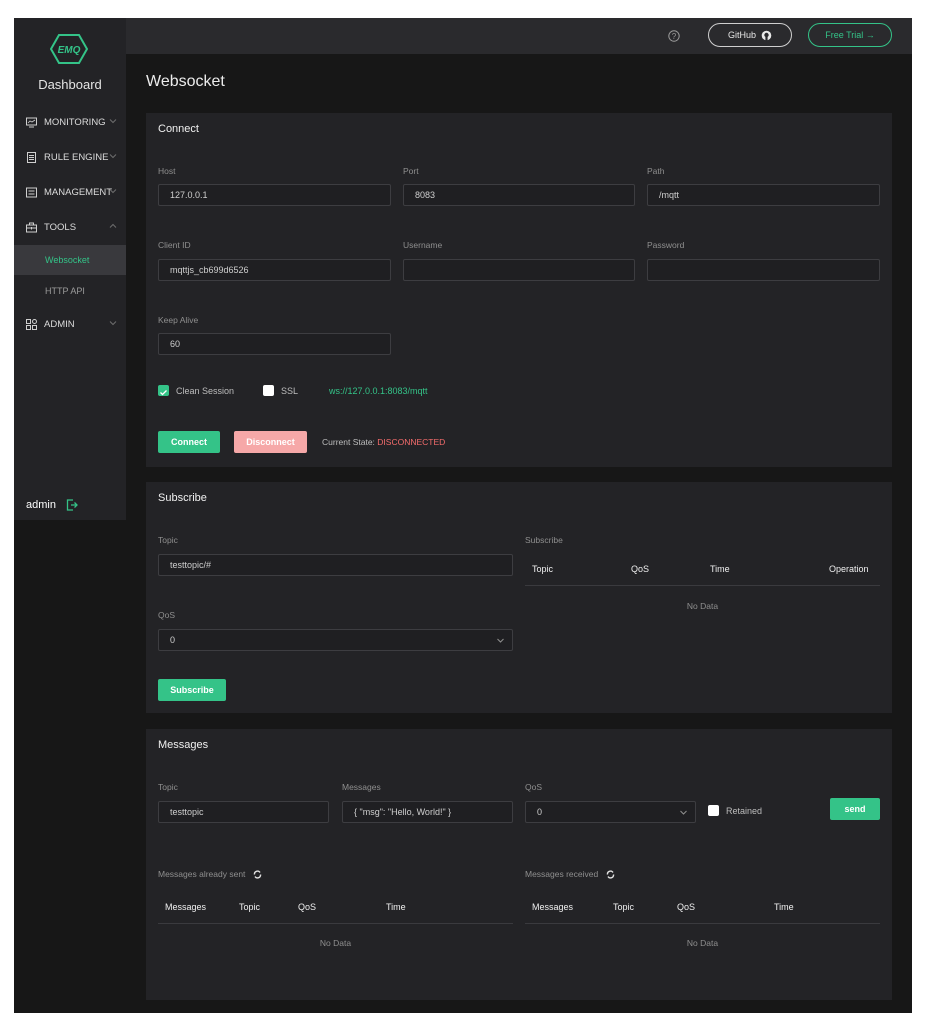 The image size is (927, 1026). Describe the element at coordinates (666, 245) in the screenshot. I see `password-label: Password` at that location.